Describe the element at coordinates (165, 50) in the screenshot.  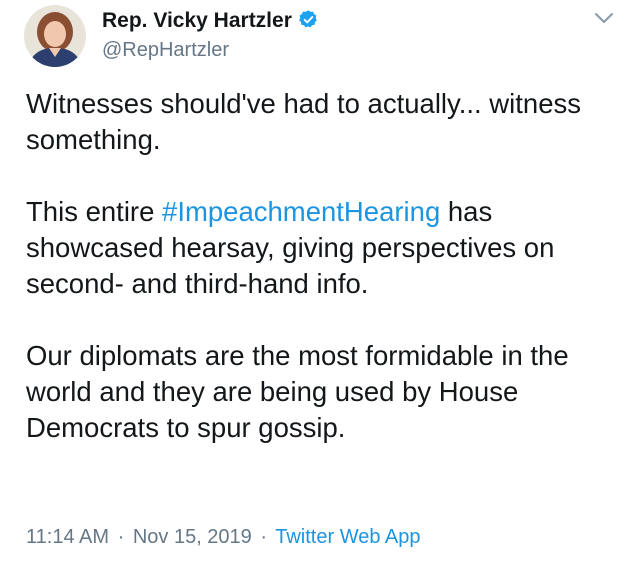
I see `user-handle: @RepHartzler` at that location.